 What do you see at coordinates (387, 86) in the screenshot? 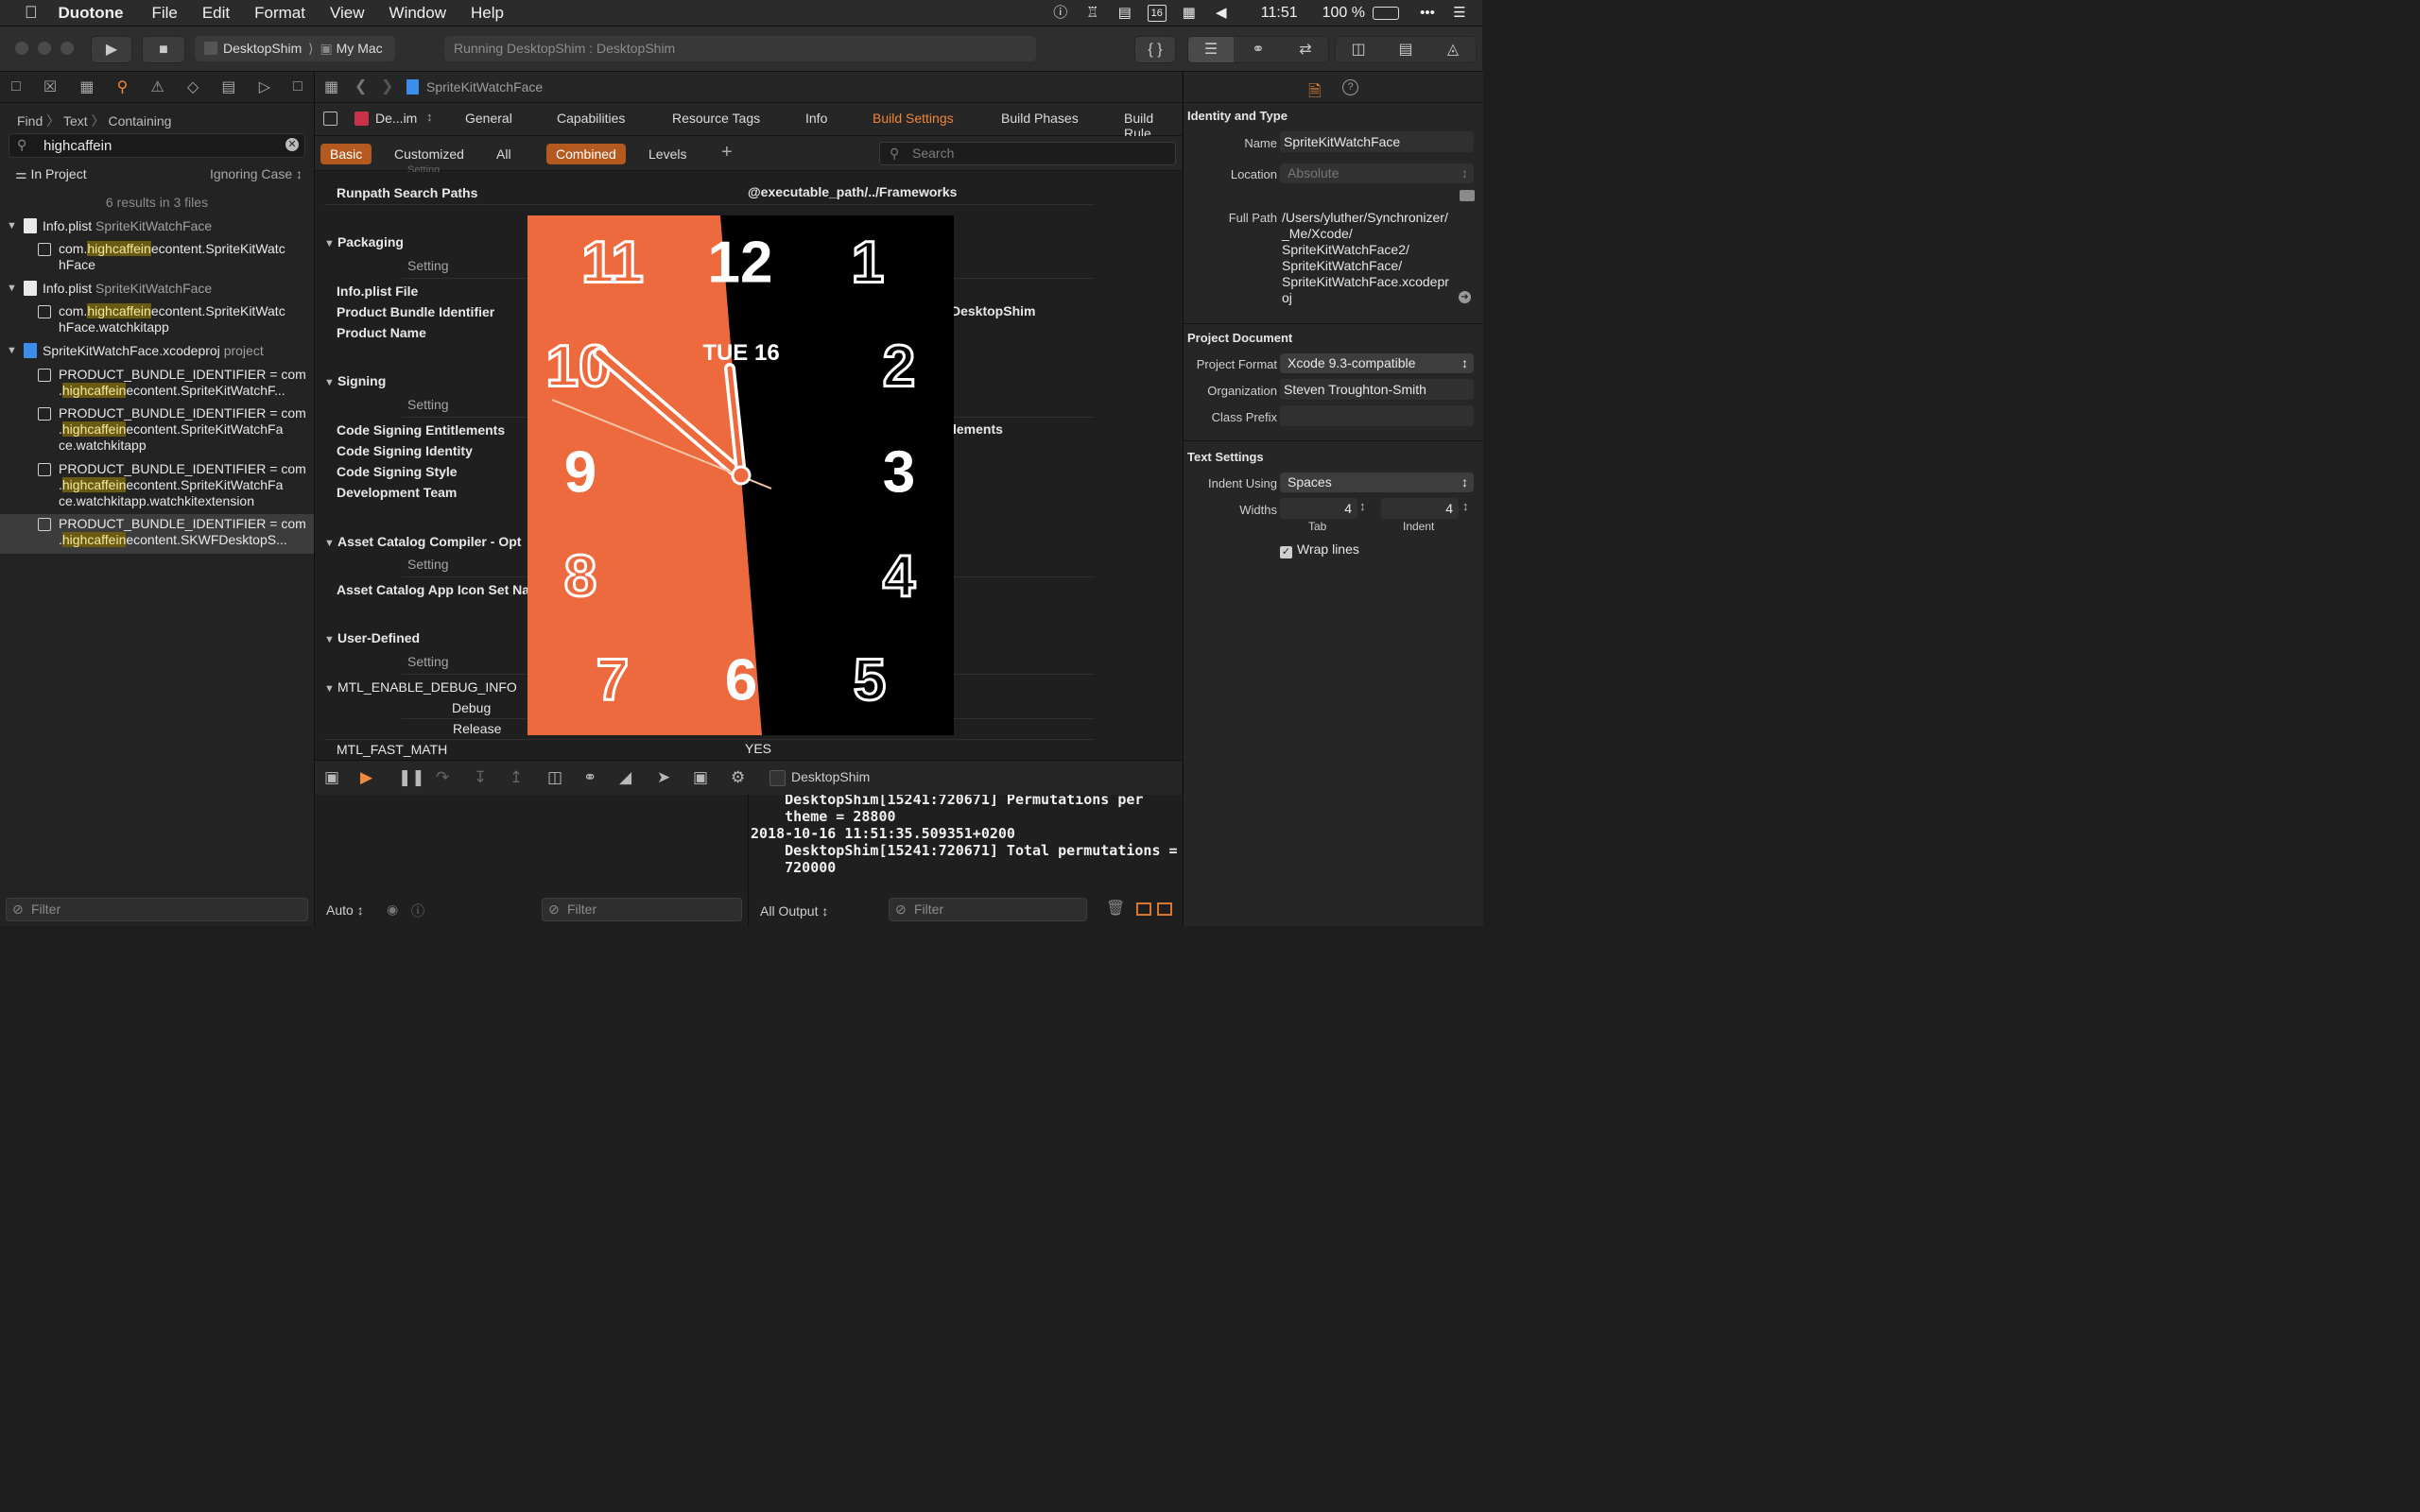
I see `forward-arrow-icon: ❯` at bounding box center [387, 86].